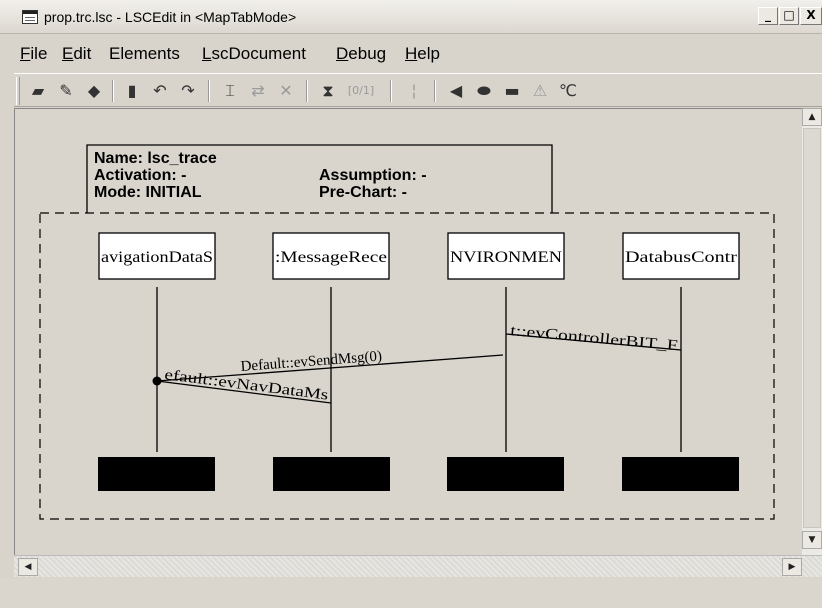  Describe the element at coordinates (254, 54) in the screenshot. I see `menu-lscdocument: LscDocument` at that location.